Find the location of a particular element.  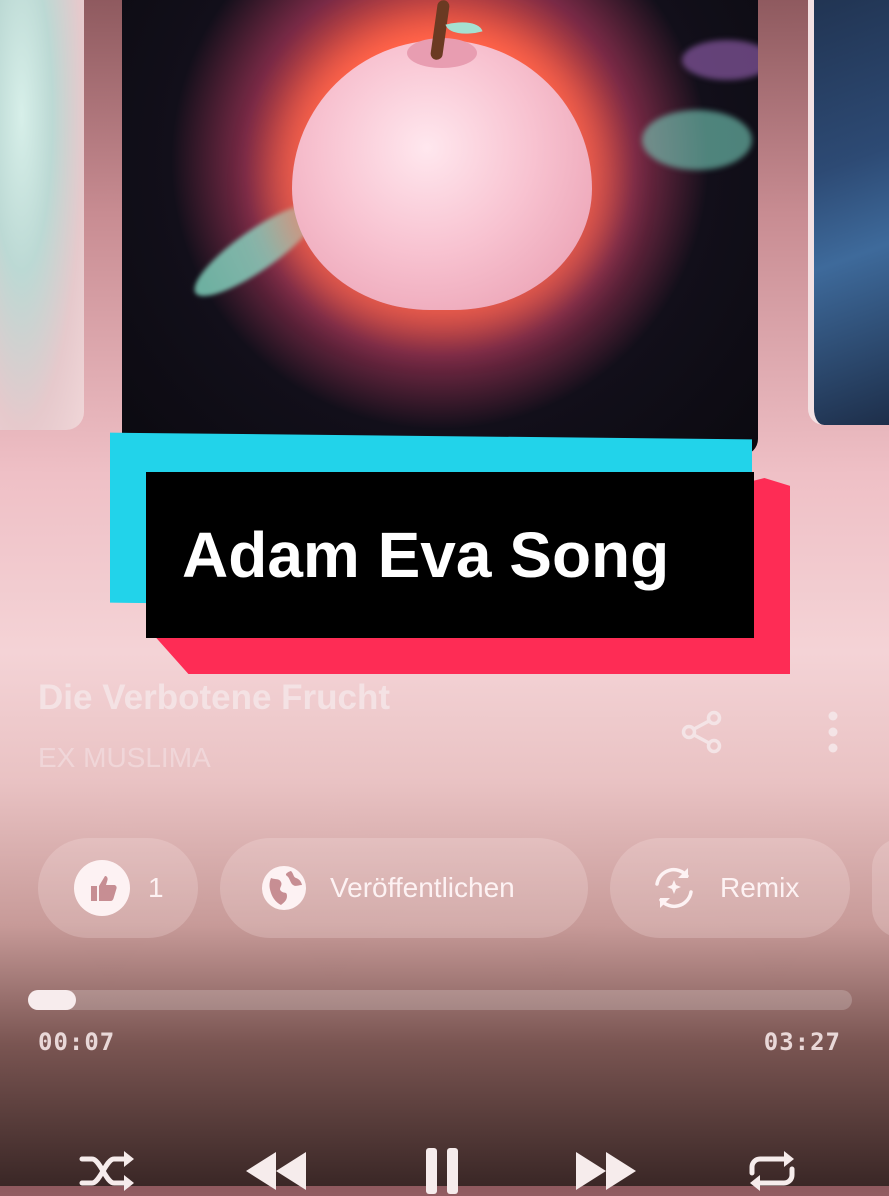

shuffle-button is located at coordinates (108, 1171).